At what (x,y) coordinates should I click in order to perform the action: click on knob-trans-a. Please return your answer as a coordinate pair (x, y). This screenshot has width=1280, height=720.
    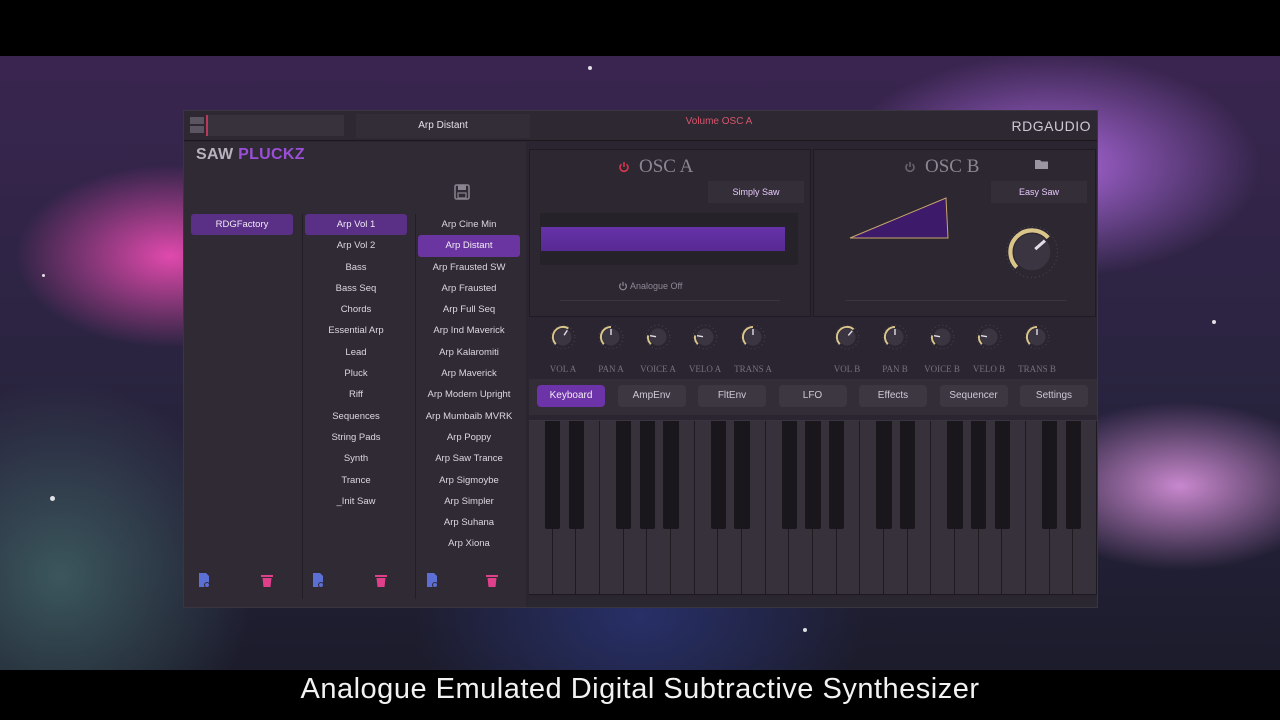
    Looking at the image, I should click on (753, 337).